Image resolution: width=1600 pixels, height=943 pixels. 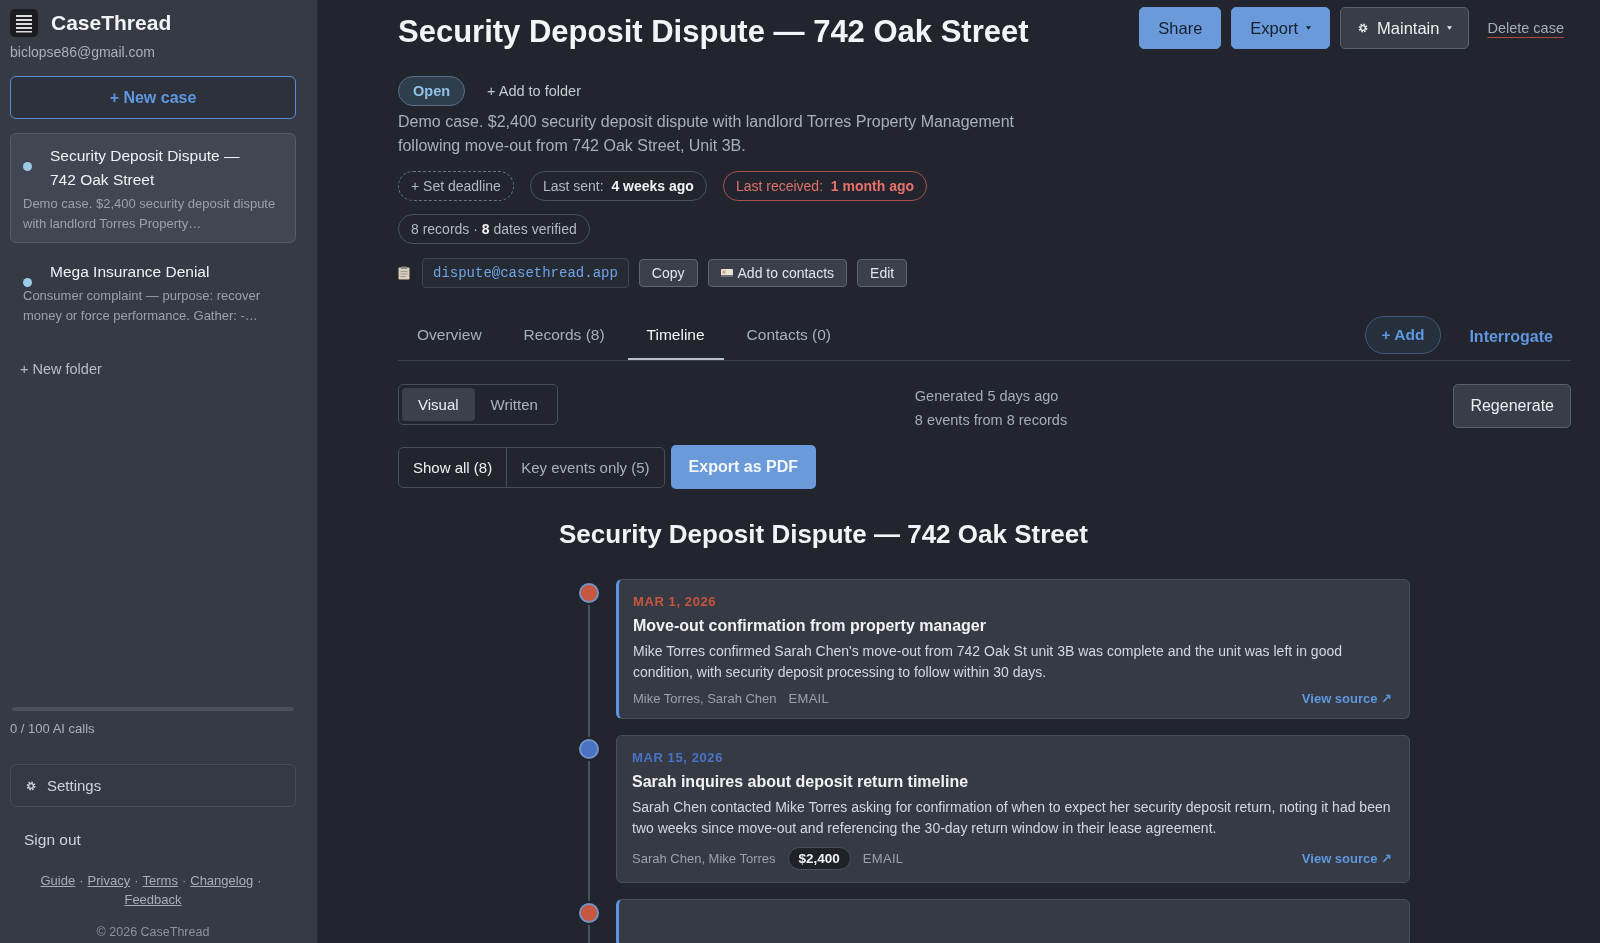 What do you see at coordinates (991, 420) in the screenshot?
I see `generated-note: 8 events from 8 records` at bounding box center [991, 420].